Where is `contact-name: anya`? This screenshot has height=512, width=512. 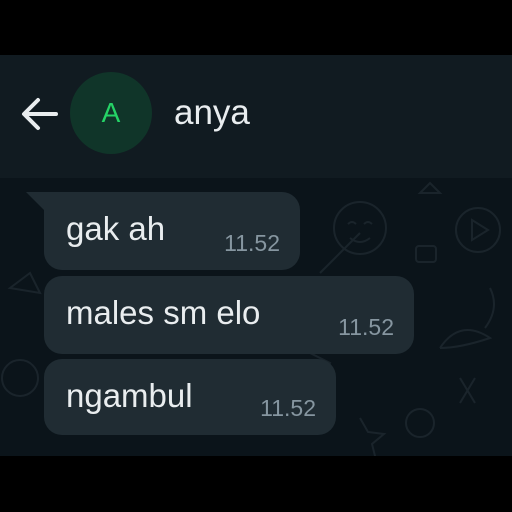
contact-name: anya is located at coordinates (212, 113).